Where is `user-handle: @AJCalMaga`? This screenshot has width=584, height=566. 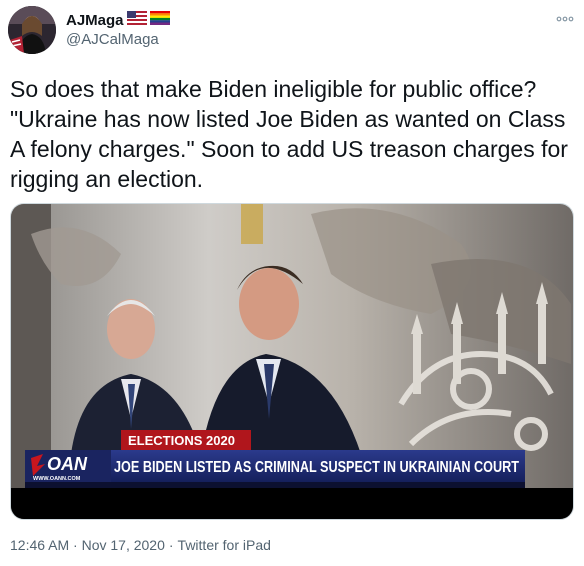
user-handle: @AJCalMaga is located at coordinates (112, 39).